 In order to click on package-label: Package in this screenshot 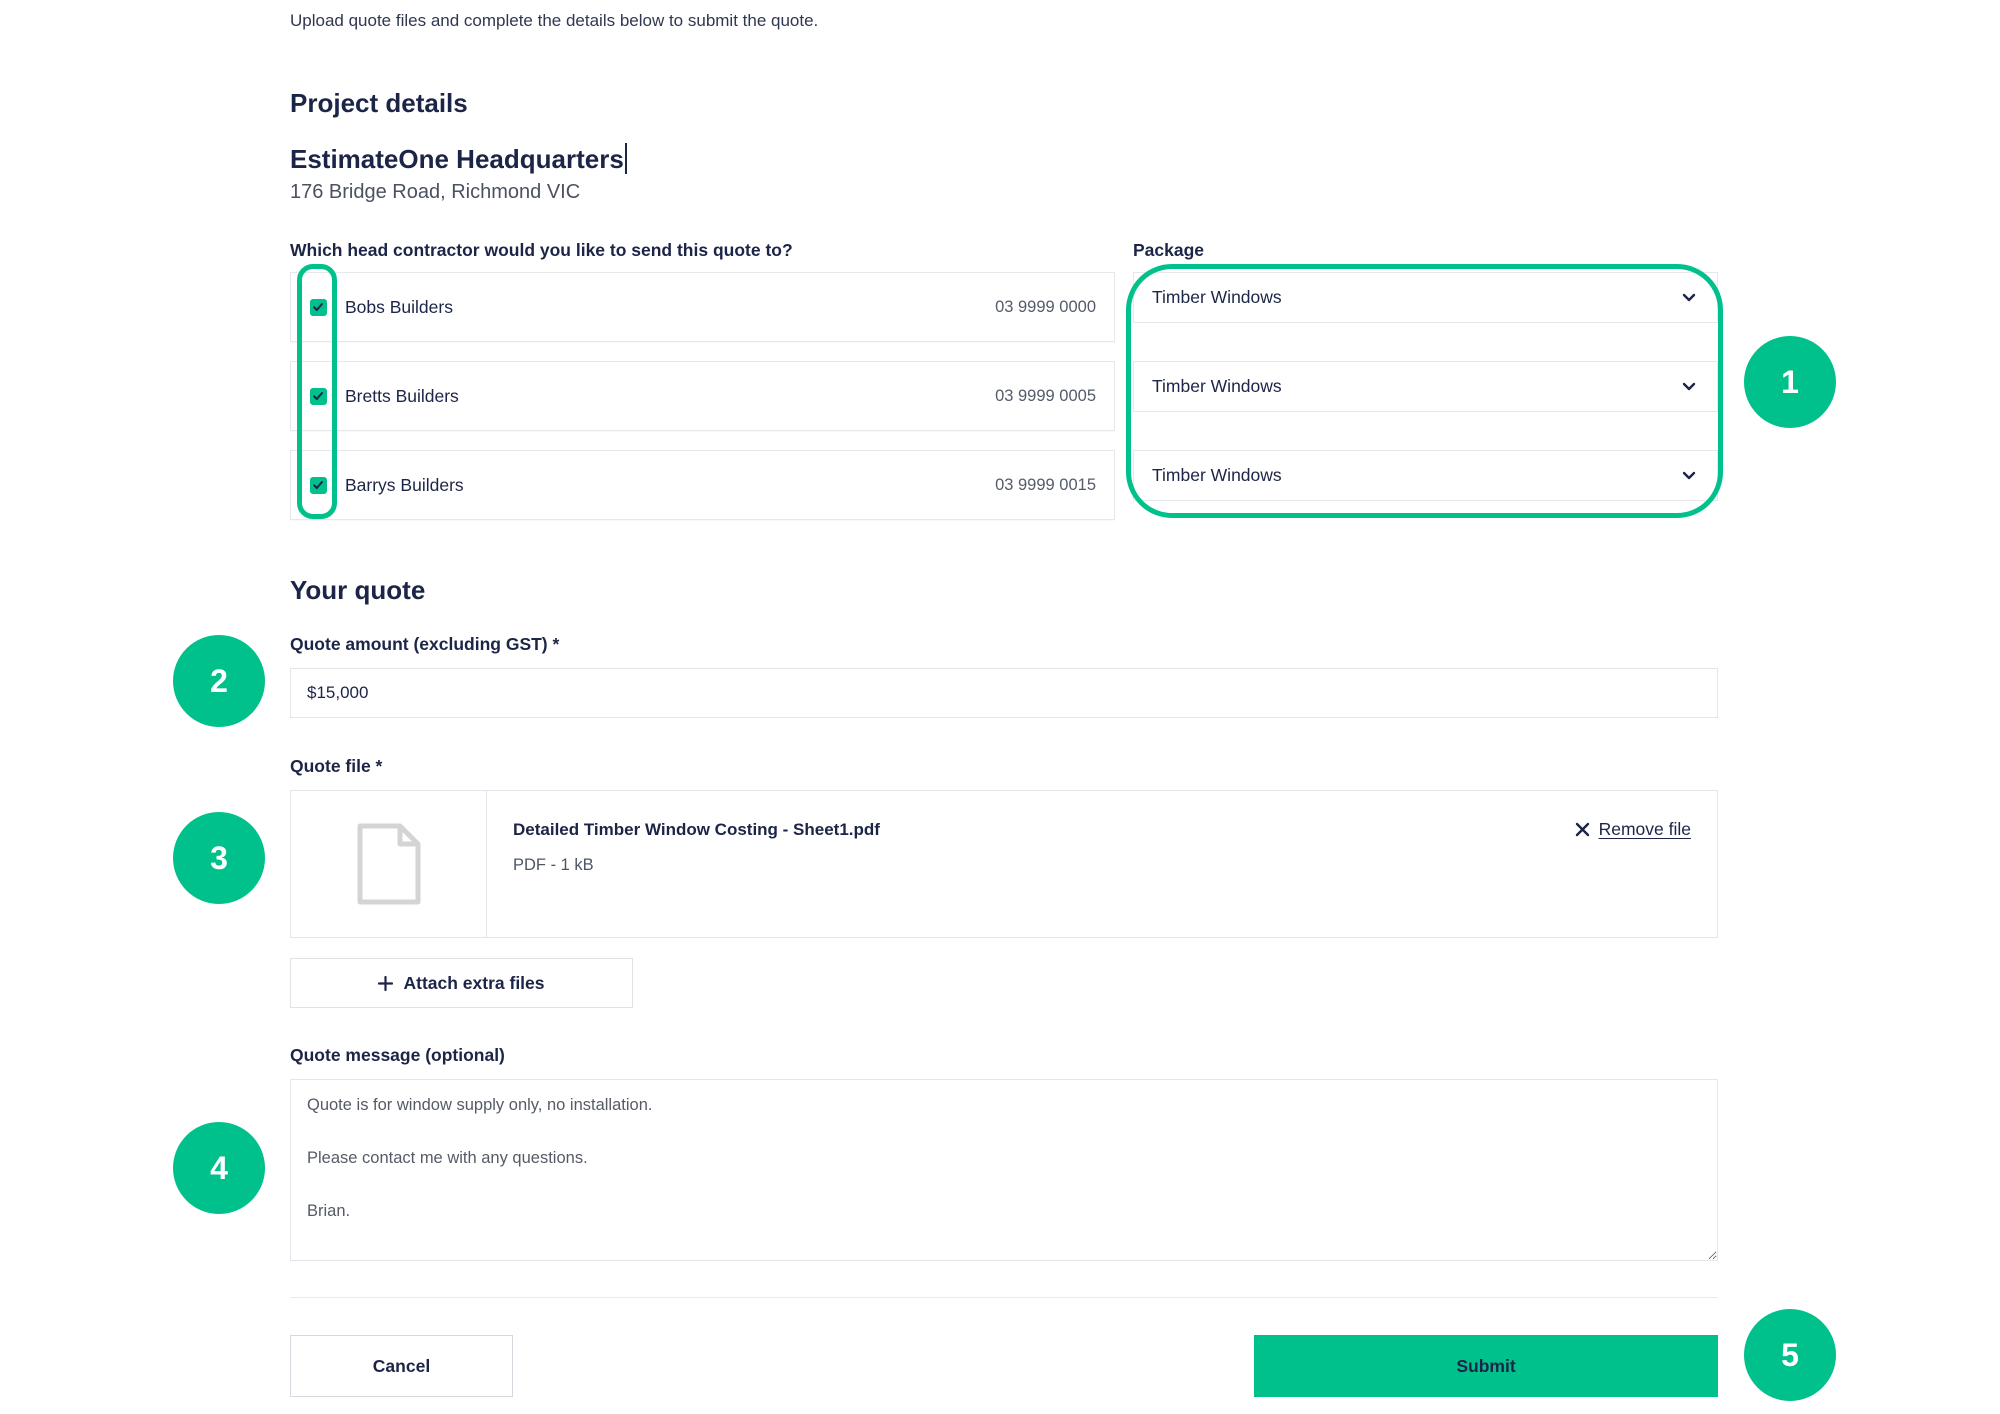, I will do `click(1169, 250)`.